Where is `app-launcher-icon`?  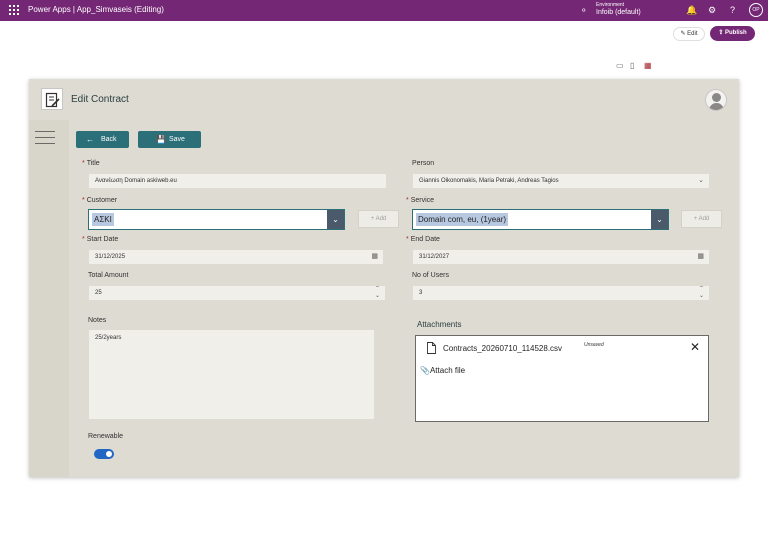 app-launcher-icon is located at coordinates (14, 10).